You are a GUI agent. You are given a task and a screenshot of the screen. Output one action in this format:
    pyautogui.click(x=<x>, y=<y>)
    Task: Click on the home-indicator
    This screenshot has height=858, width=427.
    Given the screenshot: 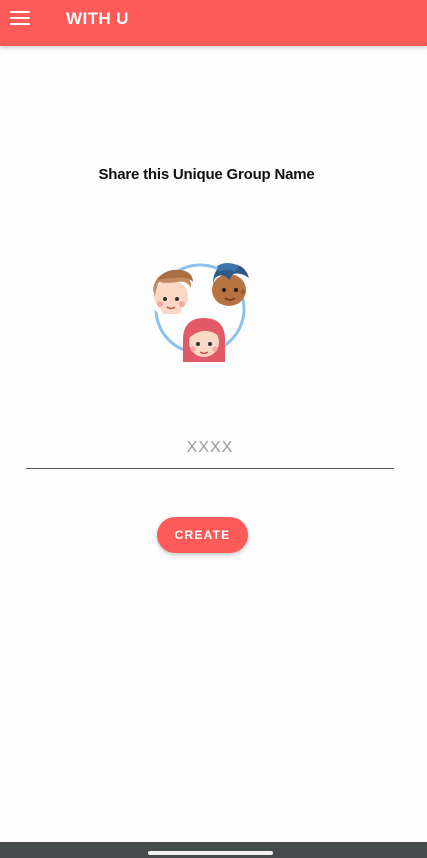 What is the action you would take?
    pyautogui.click(x=210, y=853)
    